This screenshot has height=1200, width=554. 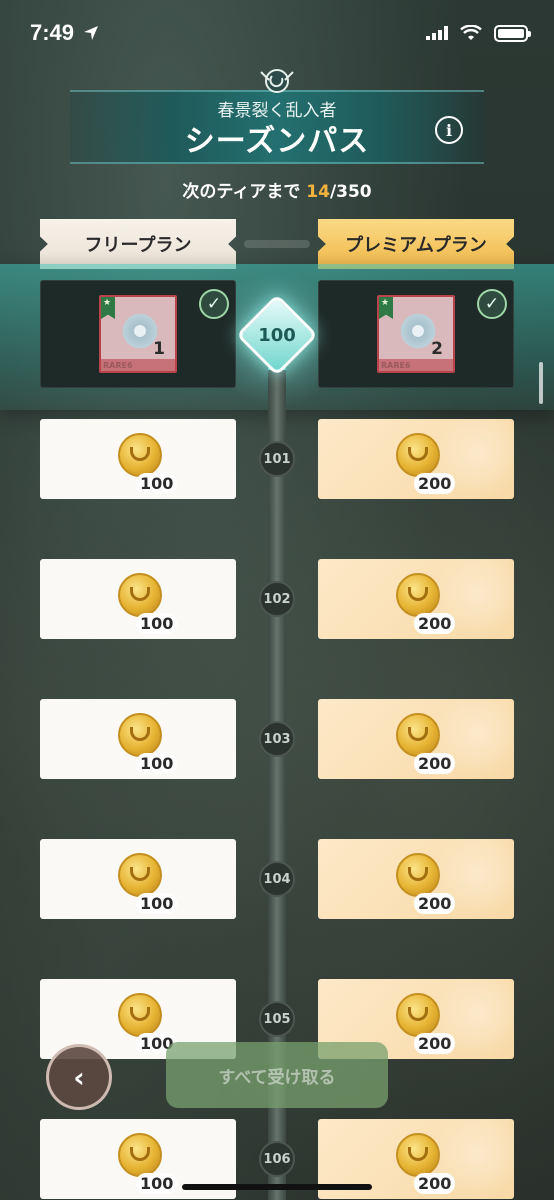 What do you see at coordinates (437, 33) in the screenshot?
I see `cellular-signal-icon` at bounding box center [437, 33].